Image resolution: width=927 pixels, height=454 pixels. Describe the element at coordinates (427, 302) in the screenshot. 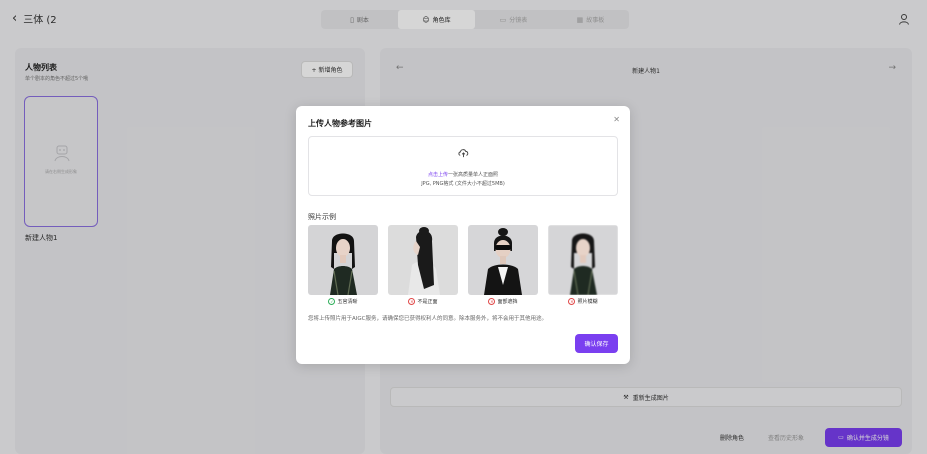

I see `caption-text: 不是正面` at that location.